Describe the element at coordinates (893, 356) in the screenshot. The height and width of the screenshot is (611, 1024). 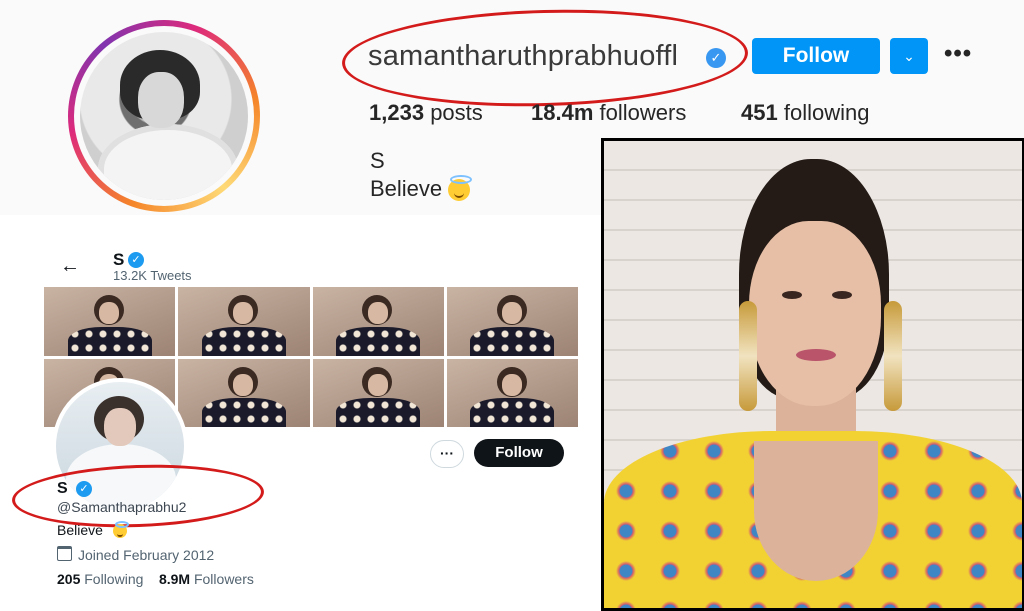
I see `earring-right` at that location.